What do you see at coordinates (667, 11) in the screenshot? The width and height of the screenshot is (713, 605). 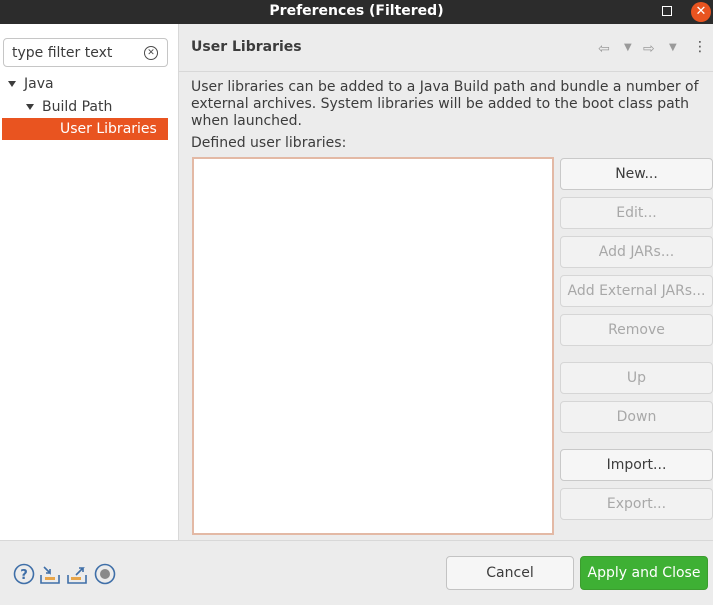 I see `maximize-icon` at bounding box center [667, 11].